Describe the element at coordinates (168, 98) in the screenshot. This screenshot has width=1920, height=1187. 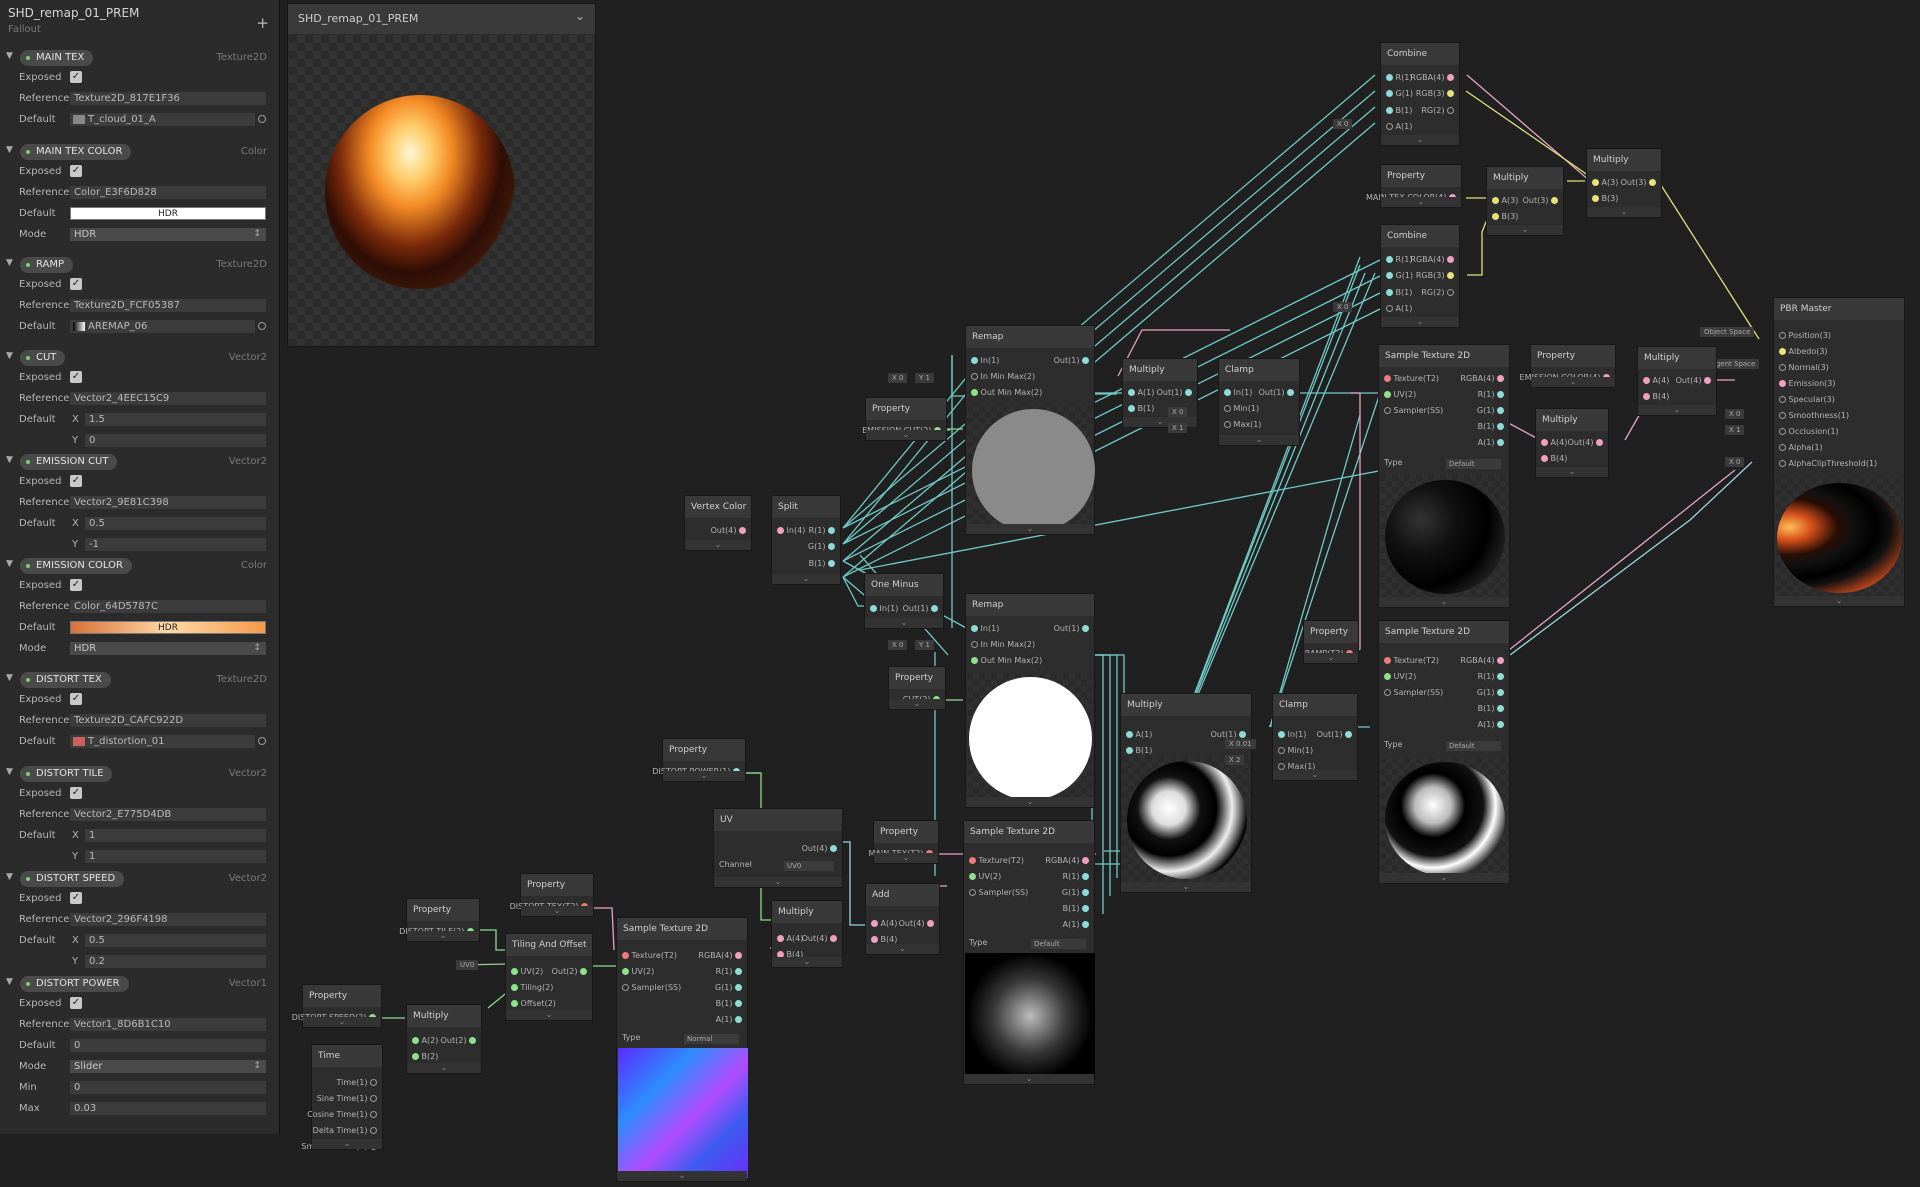
I see `reference-field: Texture2D_817E1F36` at that location.